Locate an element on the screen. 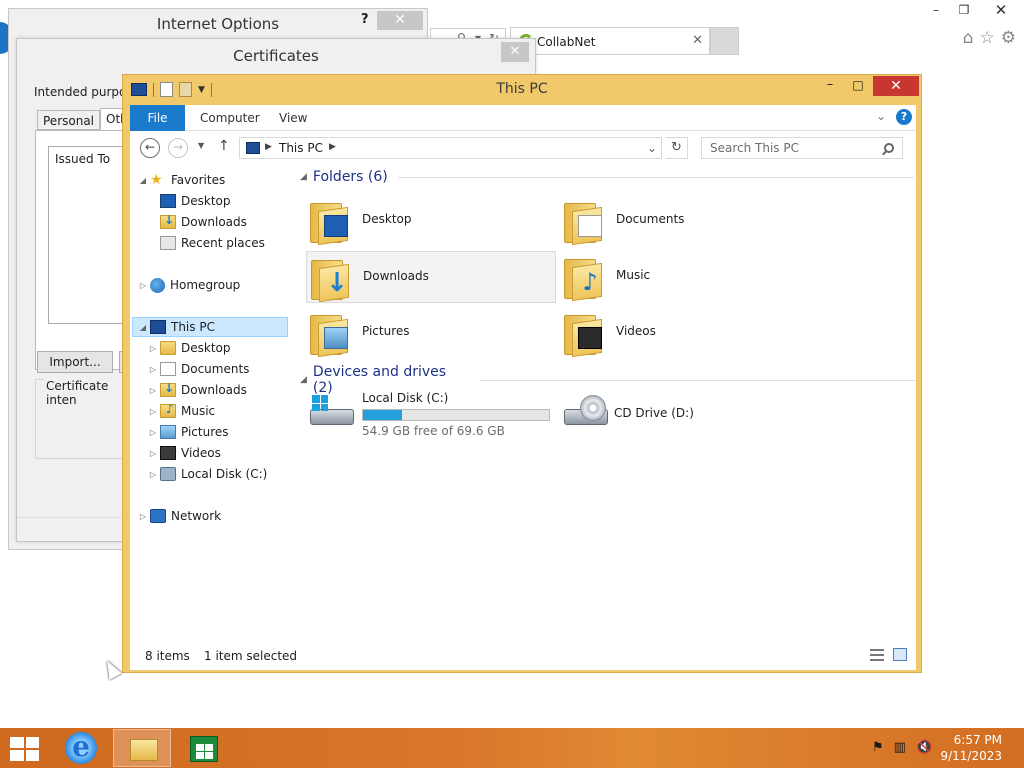  browser-tab: CollabNet ✕ is located at coordinates (610, 41).